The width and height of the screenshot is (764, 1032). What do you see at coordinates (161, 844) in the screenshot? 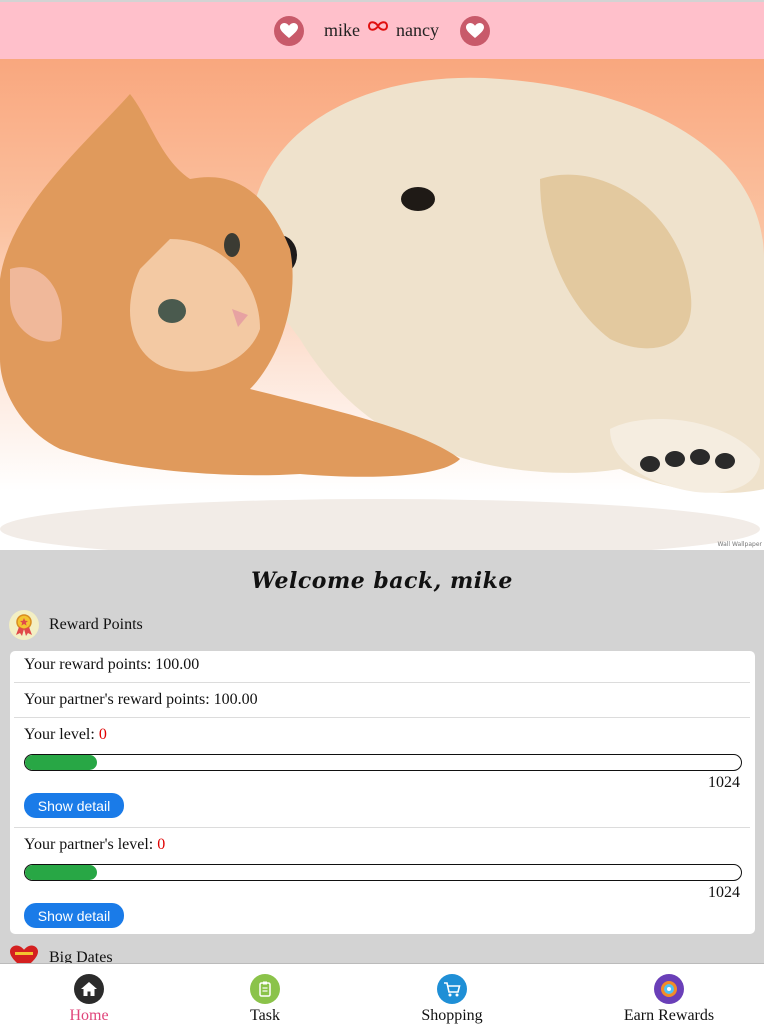
I see `partner-level-value: 0` at bounding box center [161, 844].